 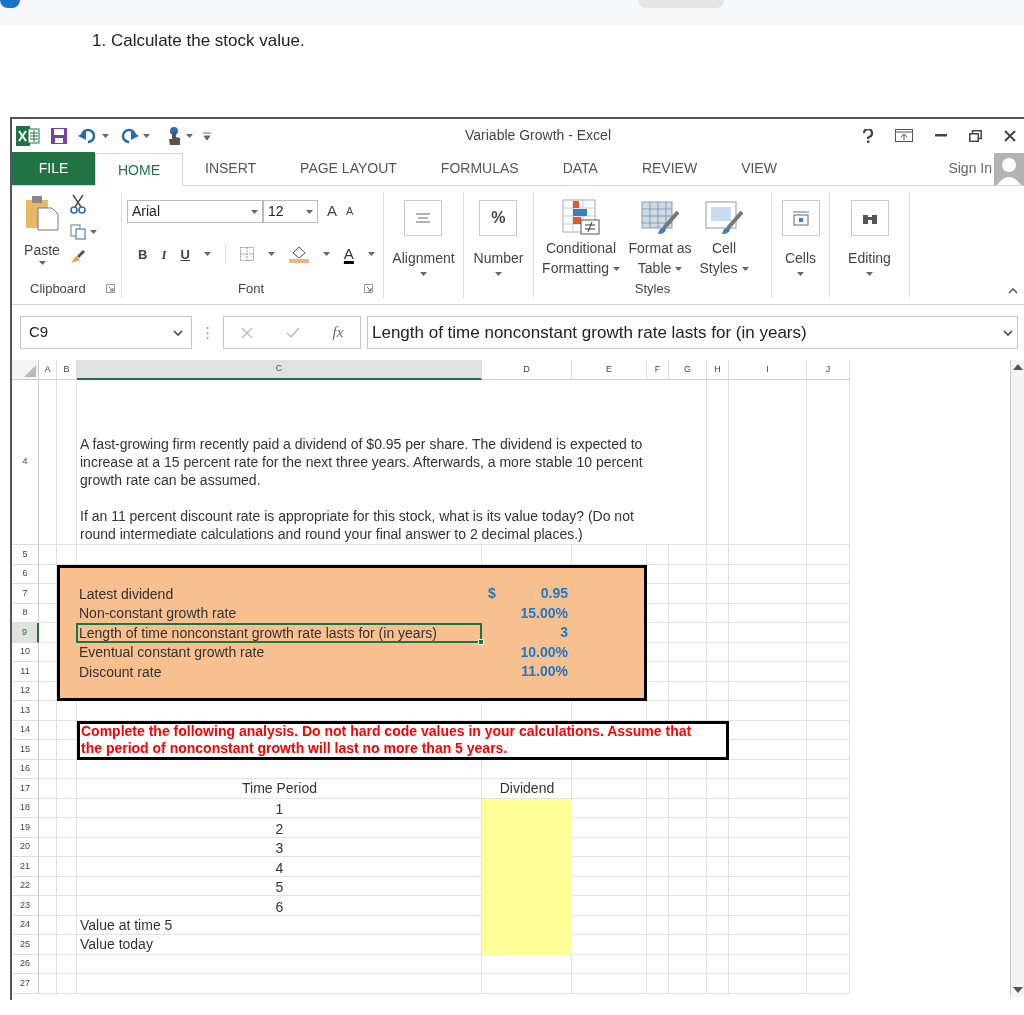 I want to click on fill-color-icon, so click(x=298, y=254).